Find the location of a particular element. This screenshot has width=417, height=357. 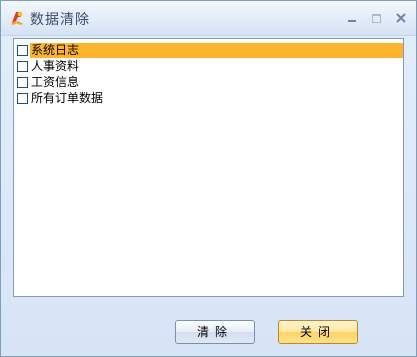

list-item-all-orders: 所有订单数据 is located at coordinates (60, 98).